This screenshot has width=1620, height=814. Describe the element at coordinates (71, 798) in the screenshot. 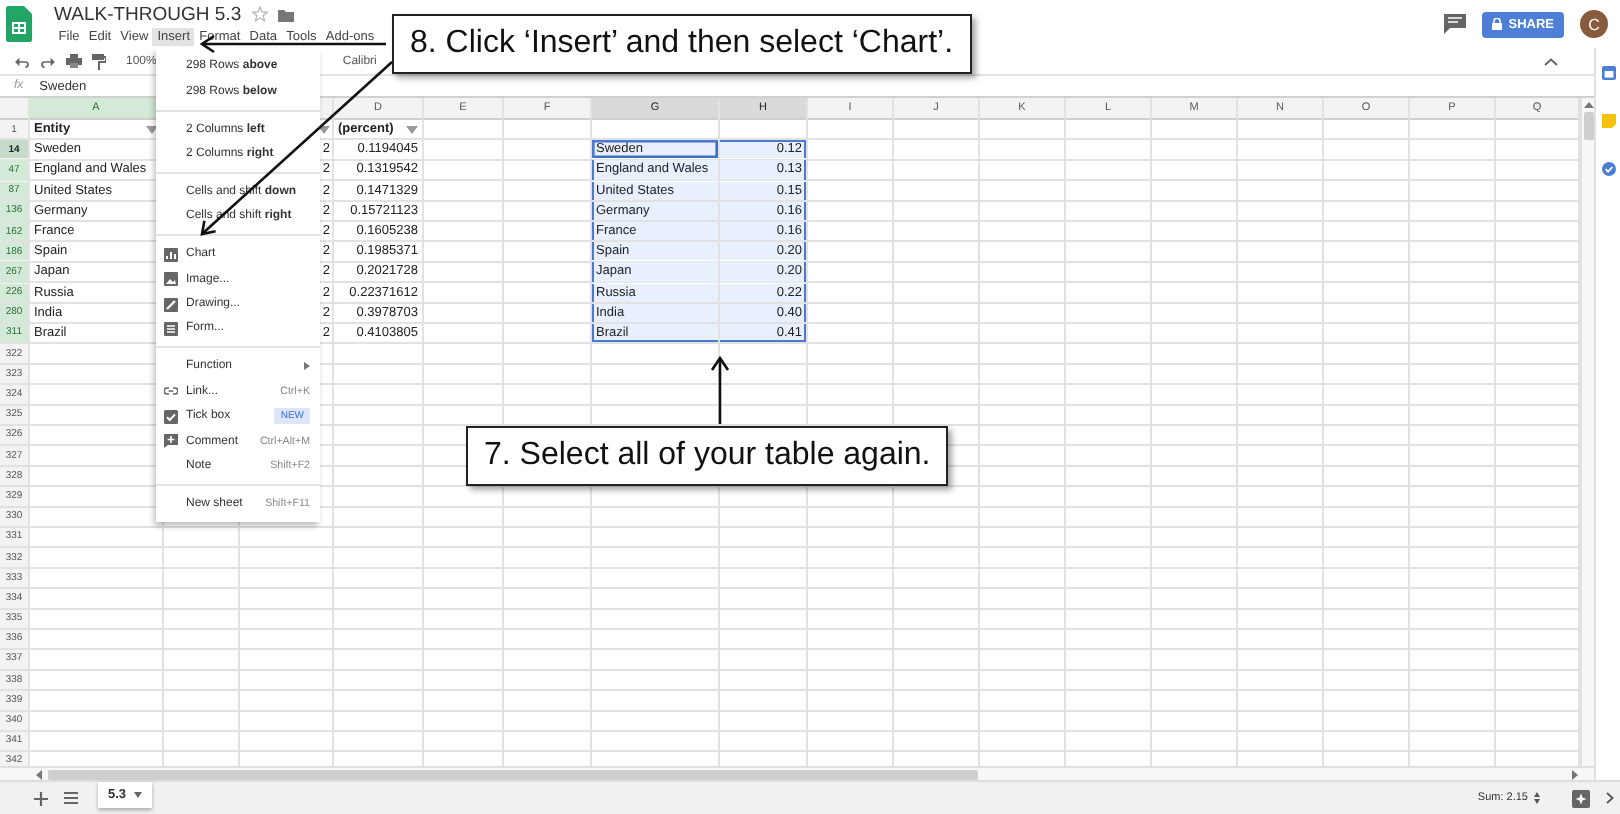

I see `sheet-list-icon` at that location.